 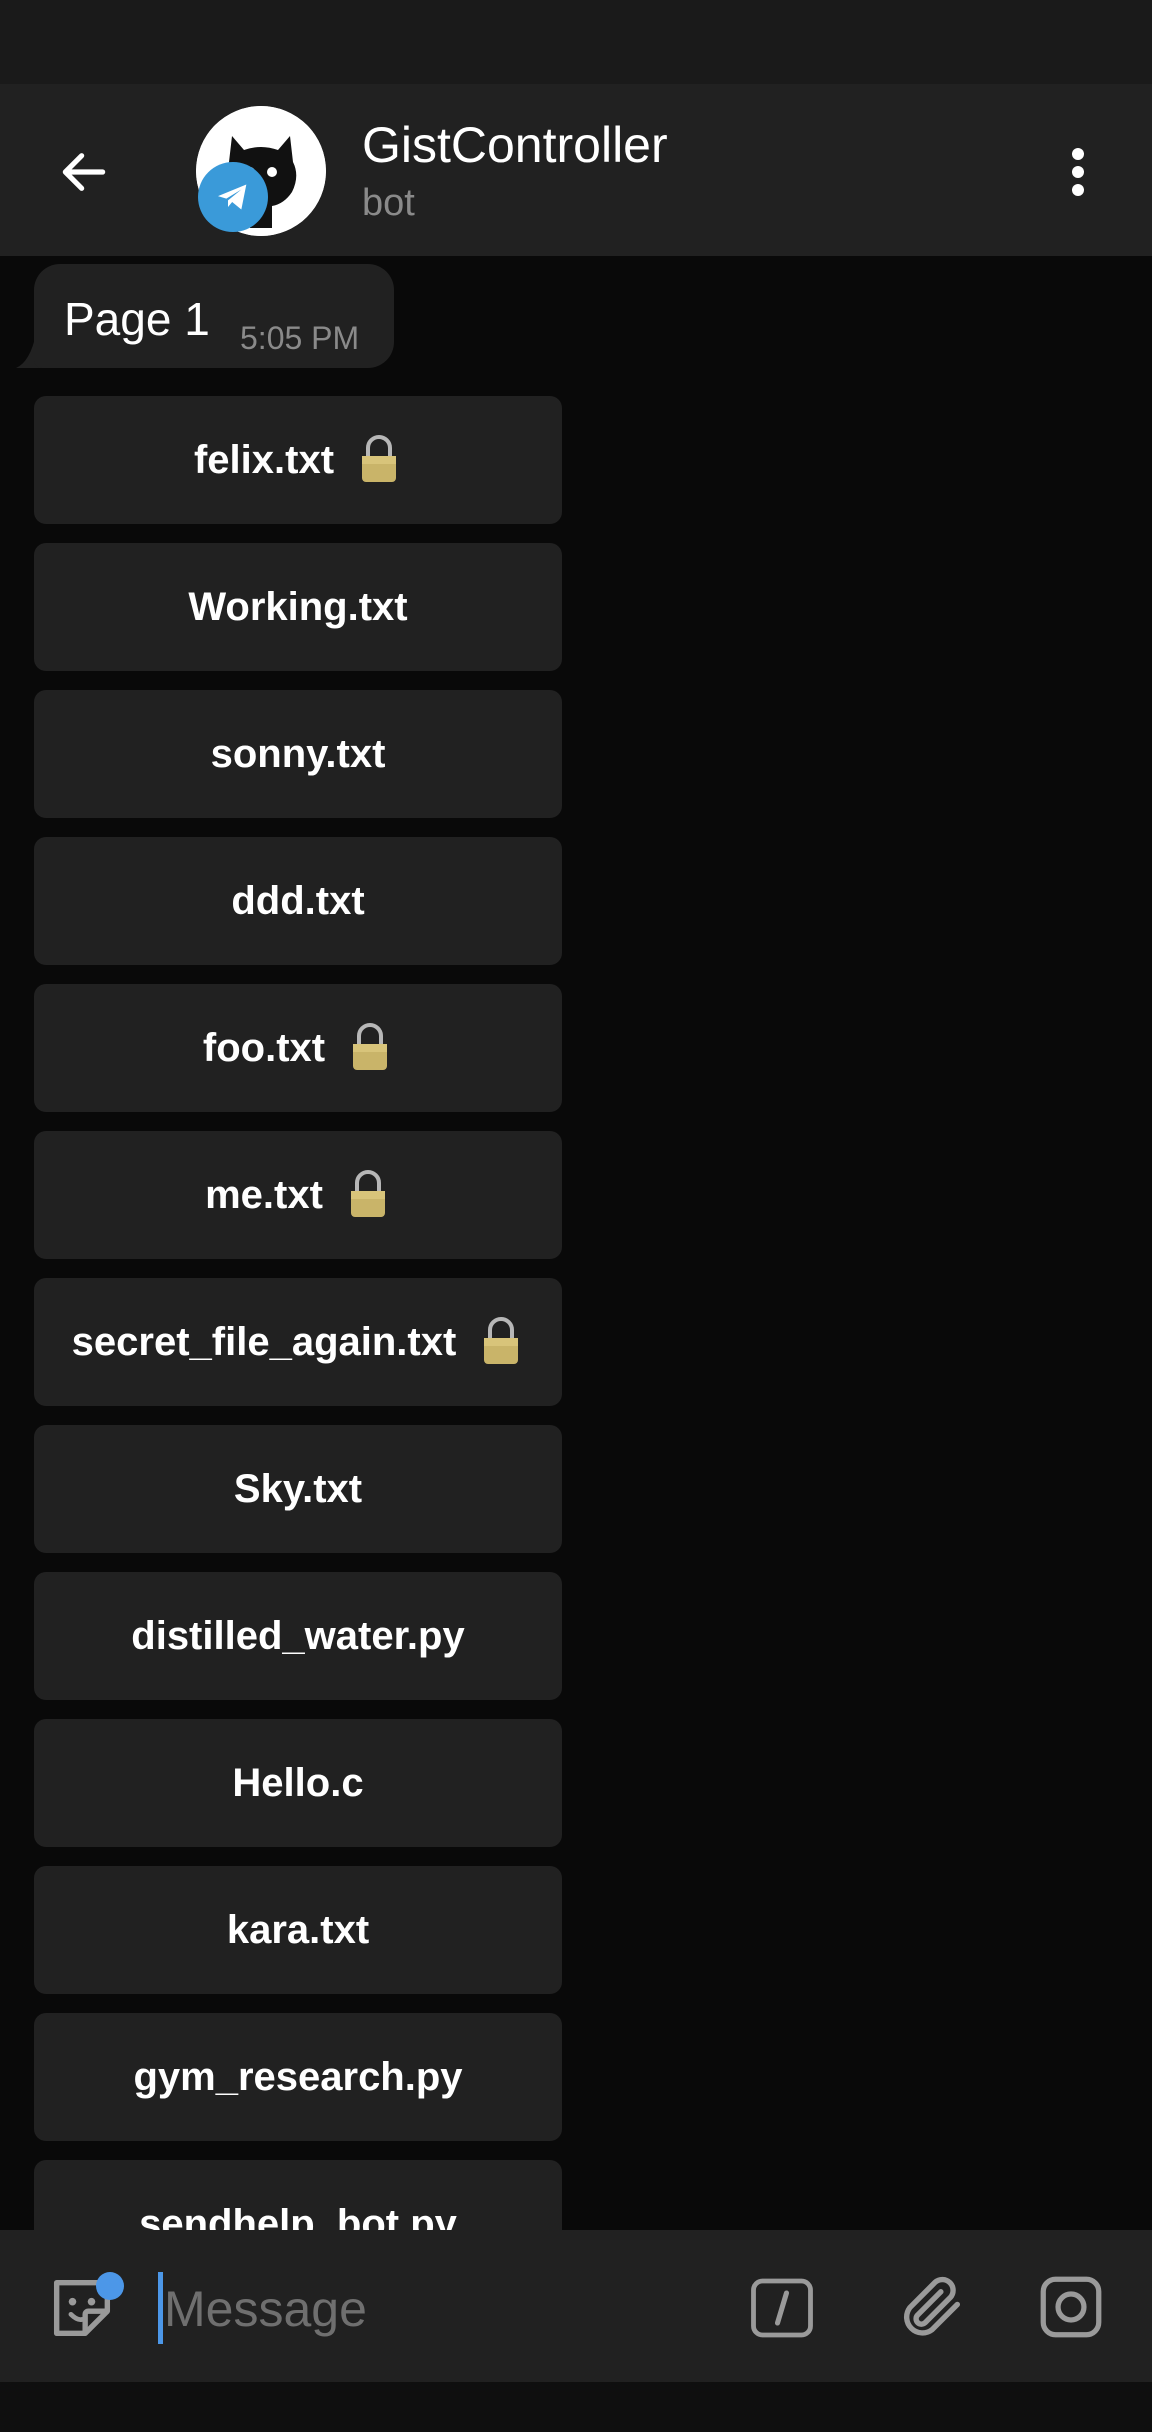 I want to click on keyboard-button-label: sonny.txt, so click(x=298, y=753).